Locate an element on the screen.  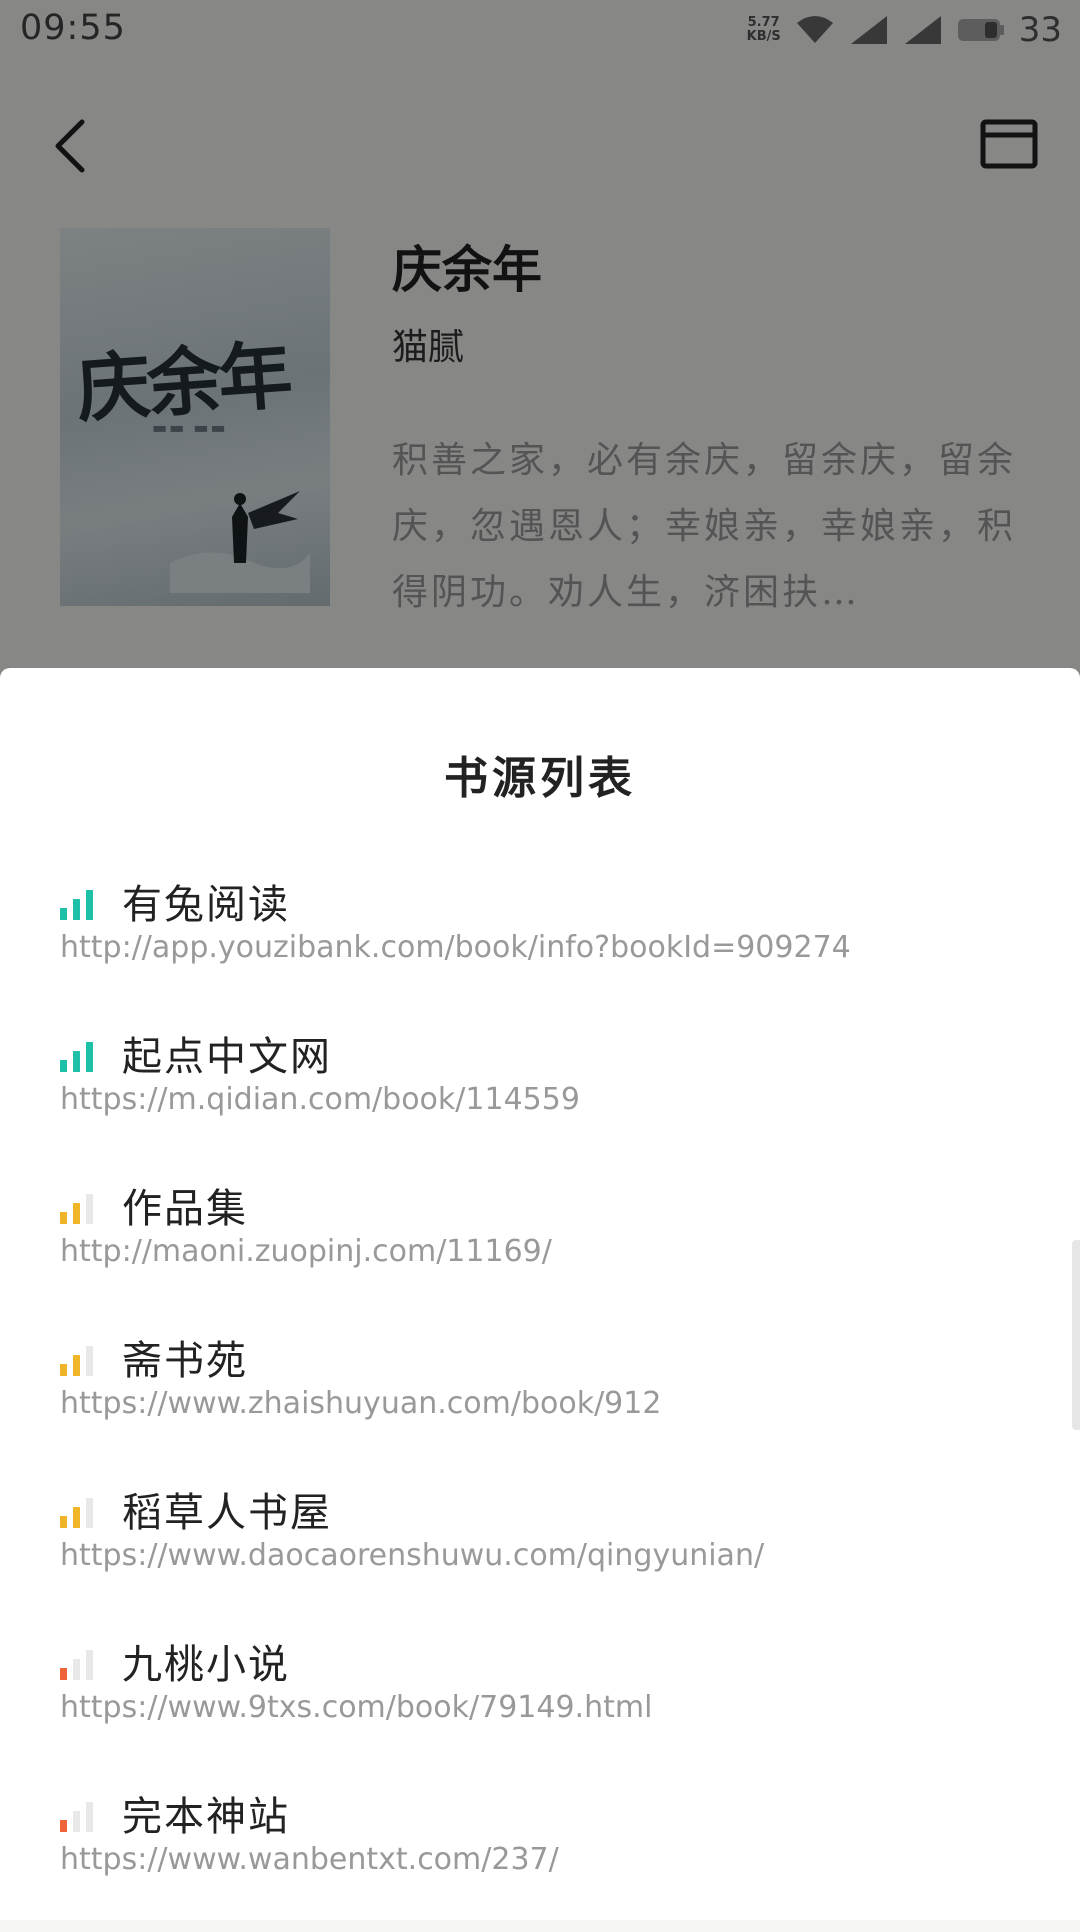
source-item: 九桃小说 https://www.9txs.com/book/79149.html is located at coordinates (540, 1704).